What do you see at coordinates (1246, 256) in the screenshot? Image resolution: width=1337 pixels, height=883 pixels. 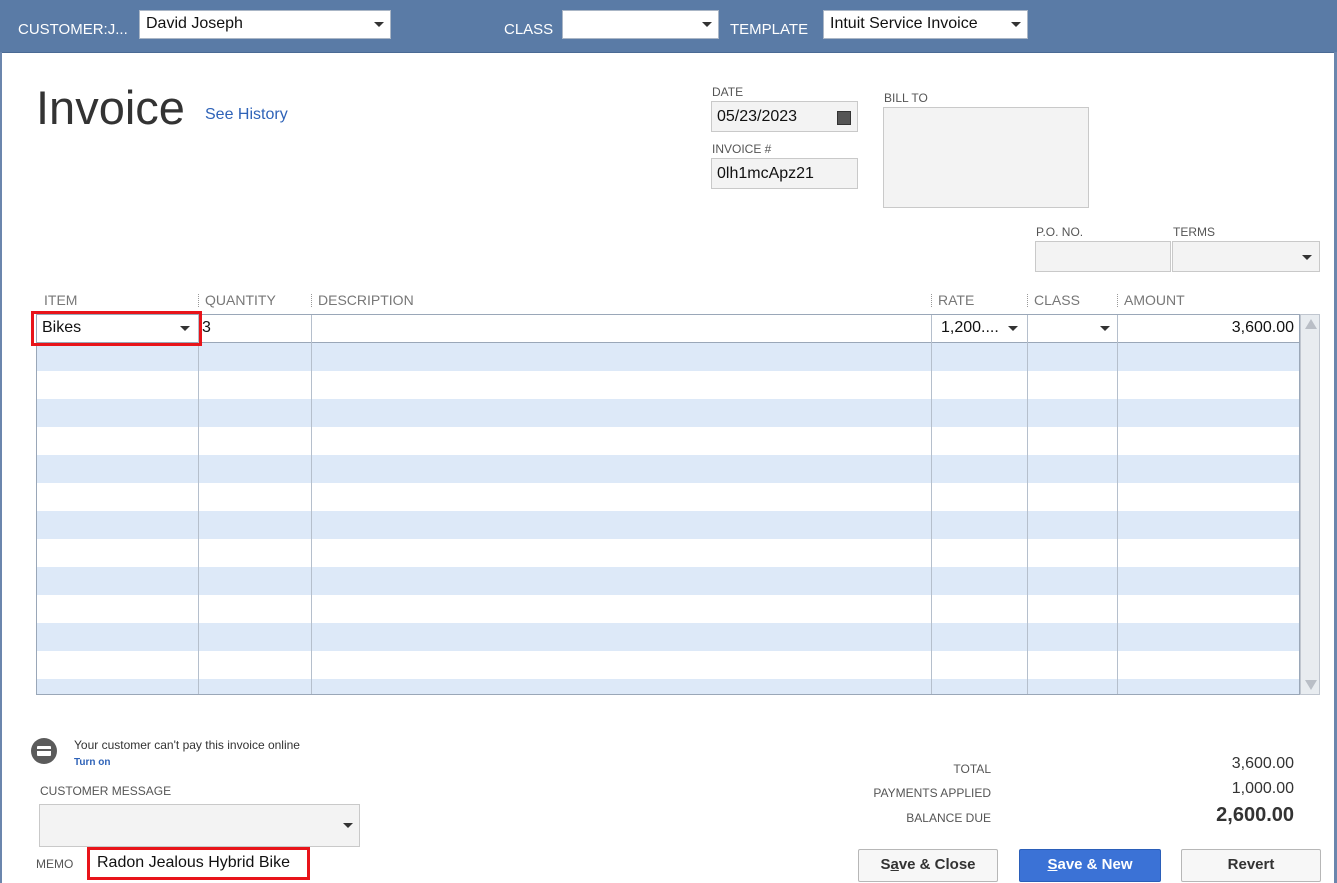 I see `terms-dropdown` at bounding box center [1246, 256].